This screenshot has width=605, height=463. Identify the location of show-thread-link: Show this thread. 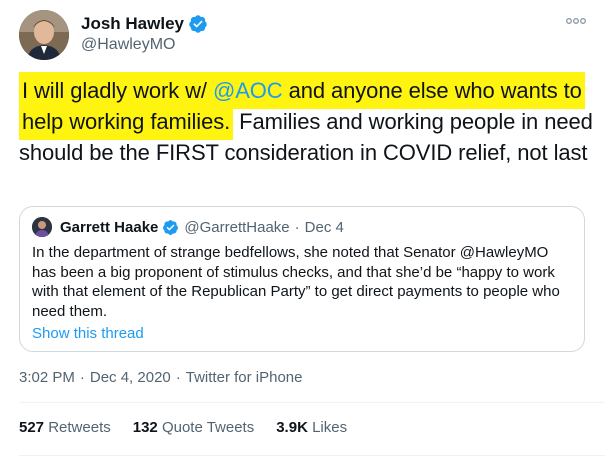
(88, 333).